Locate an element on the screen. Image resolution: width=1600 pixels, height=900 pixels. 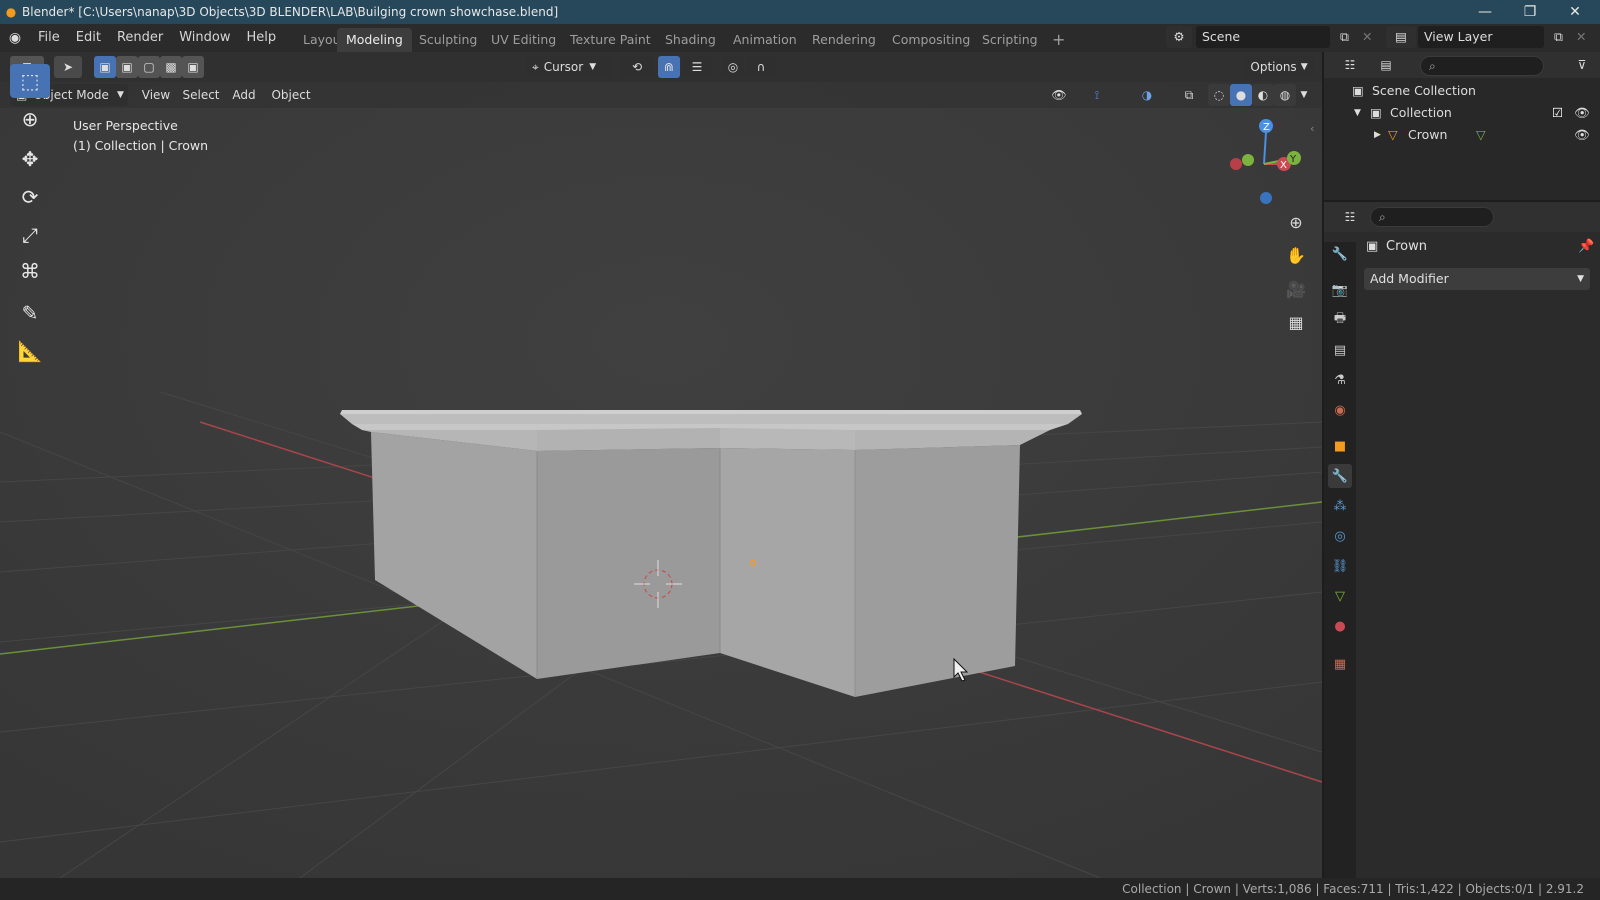
data-tab-icon: ▽ is located at coordinates (1340, 596).